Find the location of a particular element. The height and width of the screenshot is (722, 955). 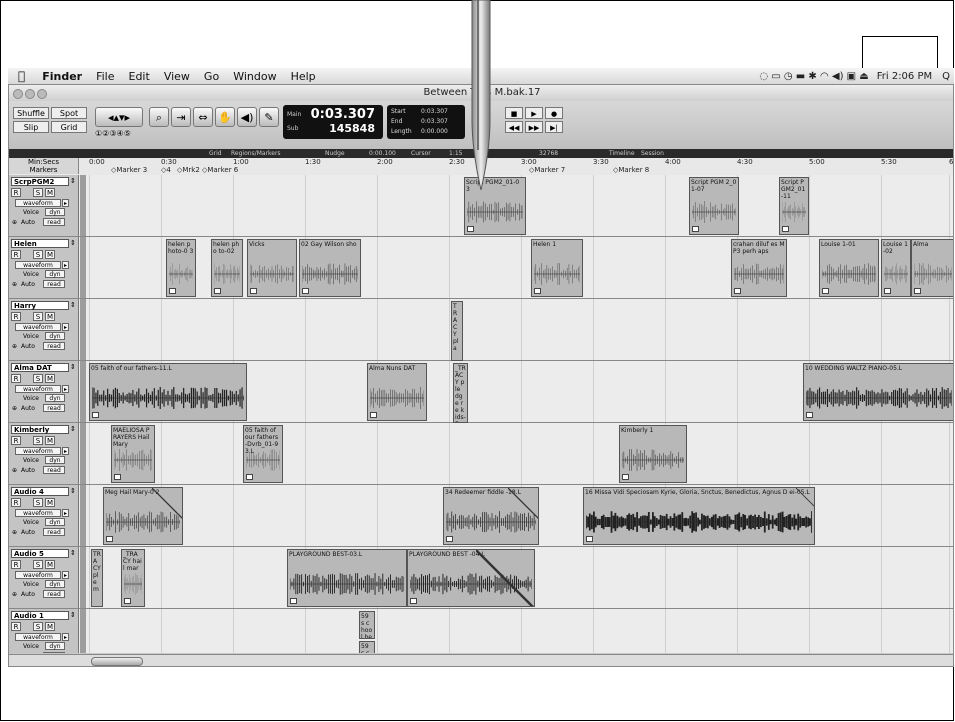

scrubber-tool-icon: ◀) is located at coordinates (247, 117).